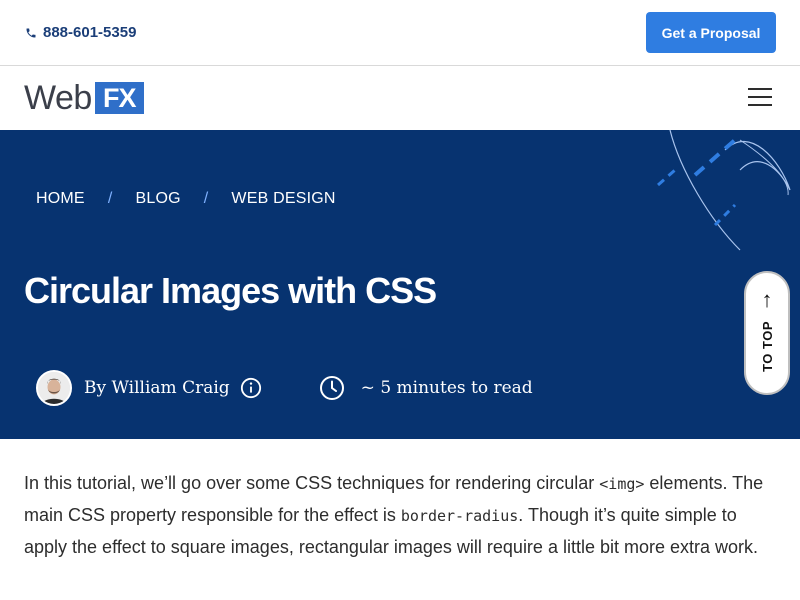 The height and width of the screenshot is (600, 800). What do you see at coordinates (711, 32) in the screenshot?
I see `get-proposal-button: Get a Proposal` at bounding box center [711, 32].